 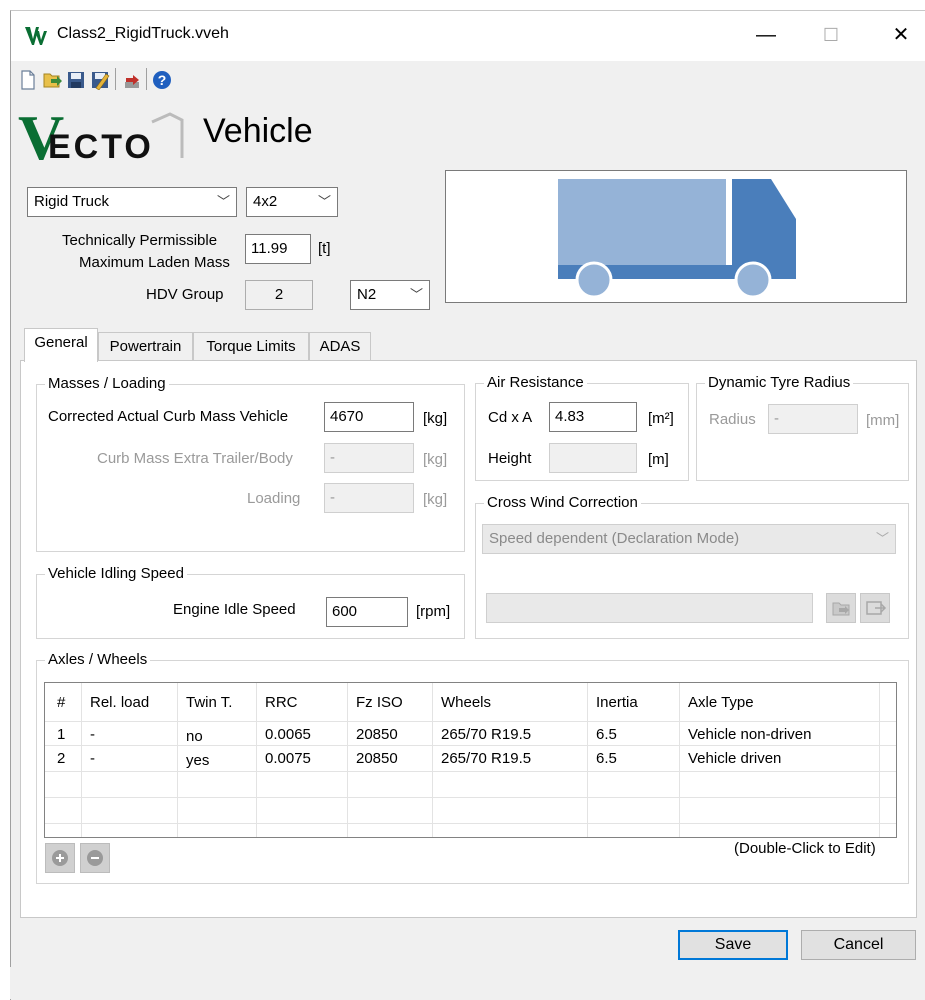 I want to click on crosswind-group-title: Cross Wind Correction, so click(x=562, y=502).